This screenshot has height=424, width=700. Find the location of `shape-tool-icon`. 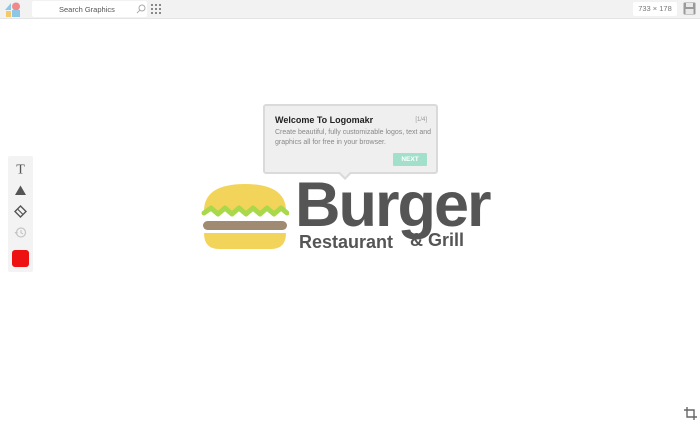

shape-tool-icon is located at coordinates (20, 190).